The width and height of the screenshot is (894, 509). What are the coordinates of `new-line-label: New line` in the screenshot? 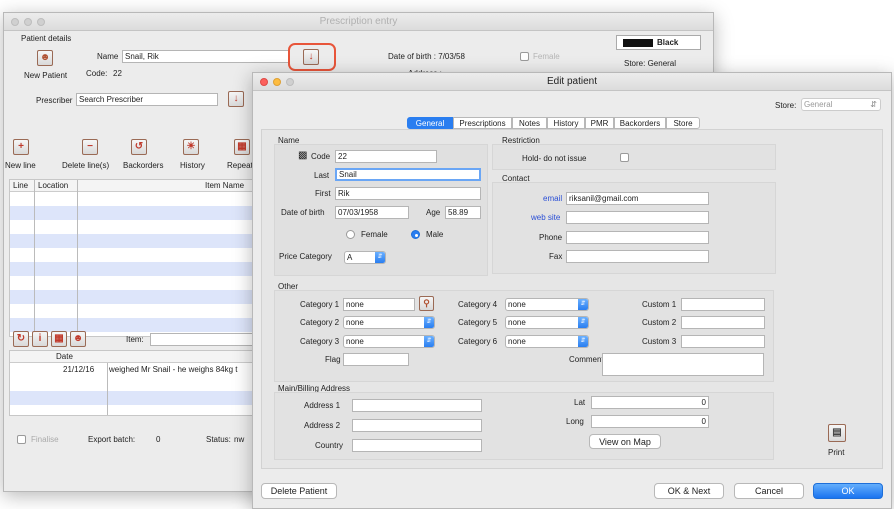 It's located at (20, 165).